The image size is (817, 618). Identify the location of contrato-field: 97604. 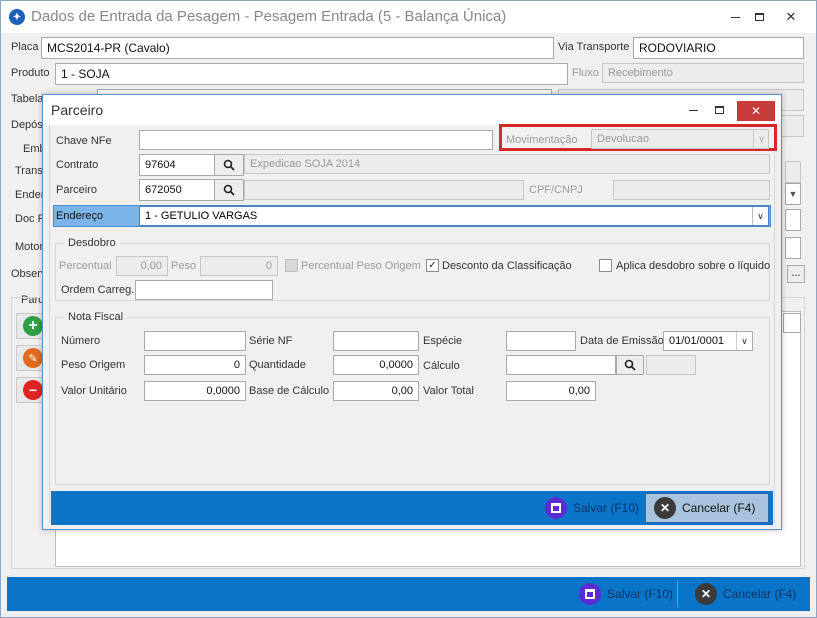
(177, 165).